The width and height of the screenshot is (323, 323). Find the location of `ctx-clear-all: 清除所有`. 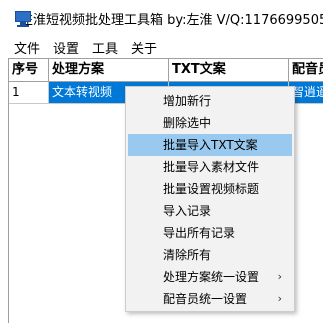

ctx-clear-all: 清除所有 is located at coordinates (210, 255).